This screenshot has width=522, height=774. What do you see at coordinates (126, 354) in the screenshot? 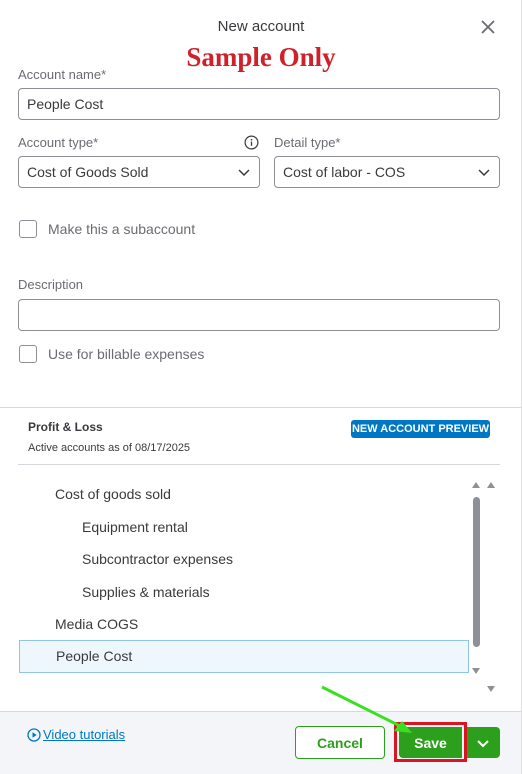
I see `billable-label: Use for billable expenses` at bounding box center [126, 354].